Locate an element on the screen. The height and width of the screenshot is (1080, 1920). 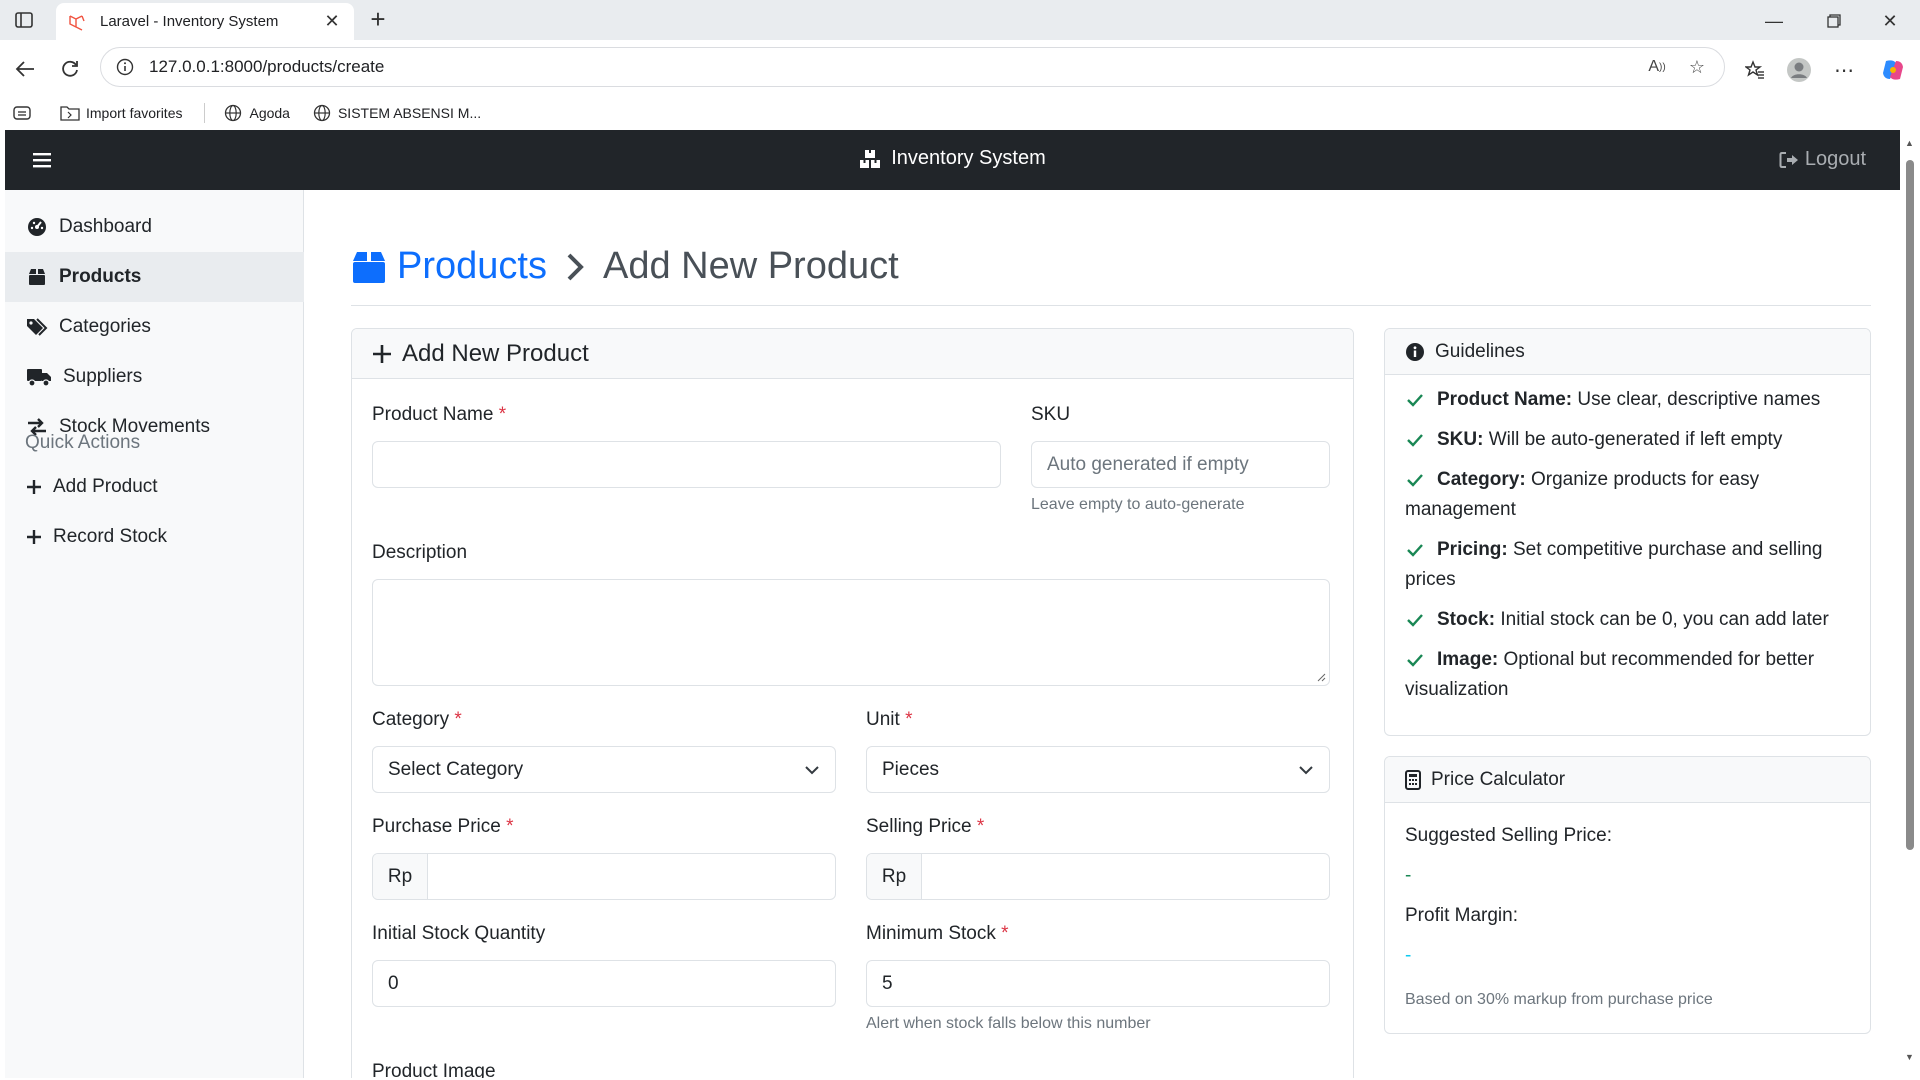
purchase-price-input is located at coordinates (631, 876).